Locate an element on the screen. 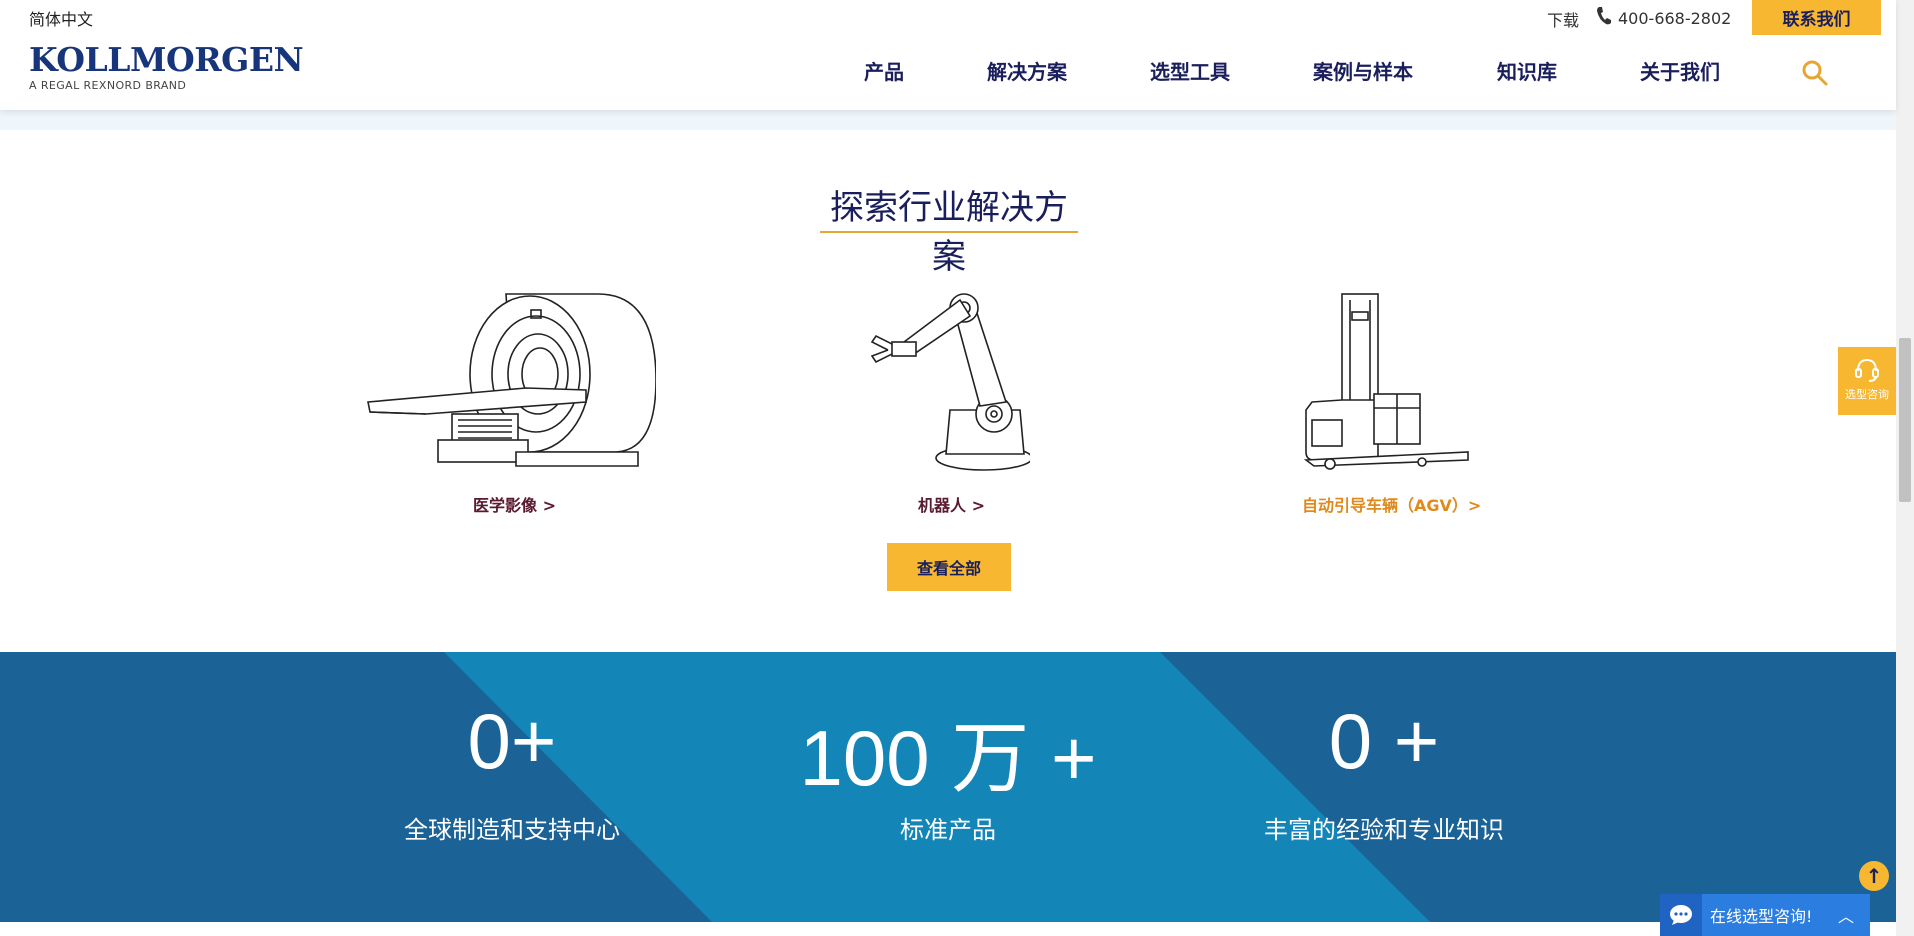 This screenshot has height=936, width=1914. brand-logo: KOLLMORGEN A REGAL REXNORD BRAND is located at coordinates (166, 66).